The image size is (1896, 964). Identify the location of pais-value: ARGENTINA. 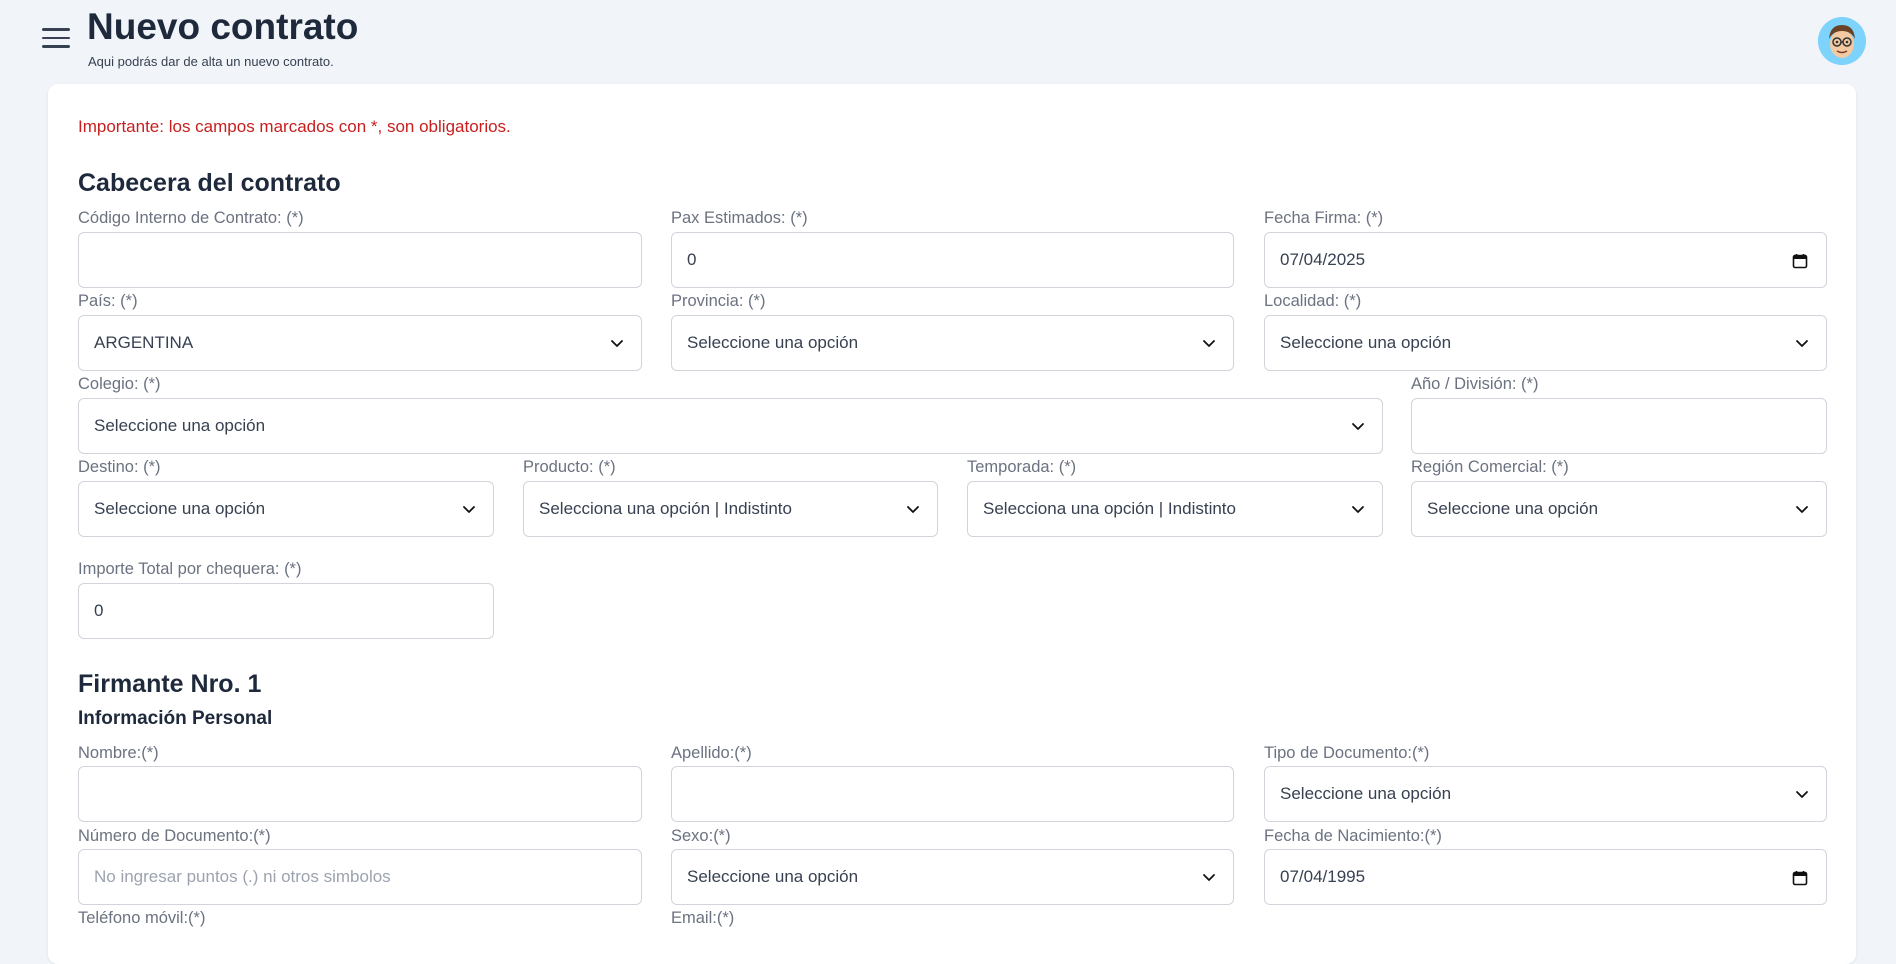
(144, 342).